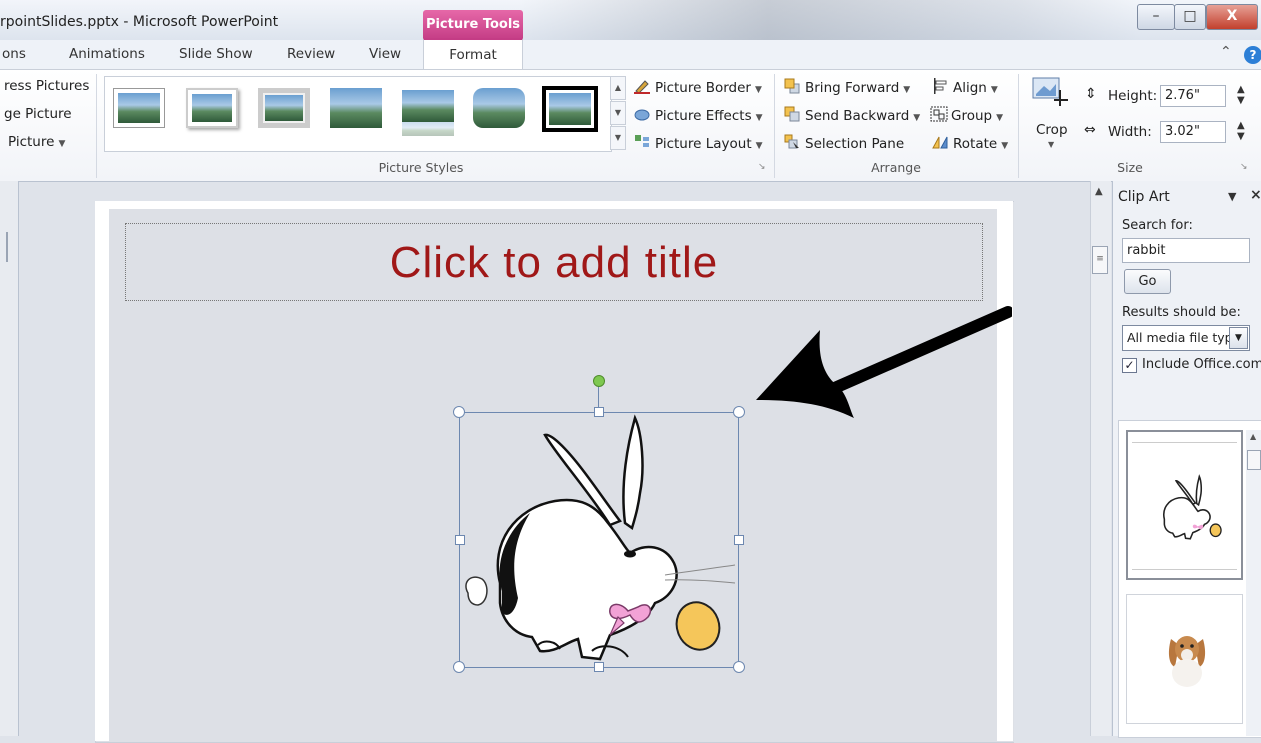  What do you see at coordinates (356, 108) in the screenshot?
I see `style-thumb-bevel` at bounding box center [356, 108].